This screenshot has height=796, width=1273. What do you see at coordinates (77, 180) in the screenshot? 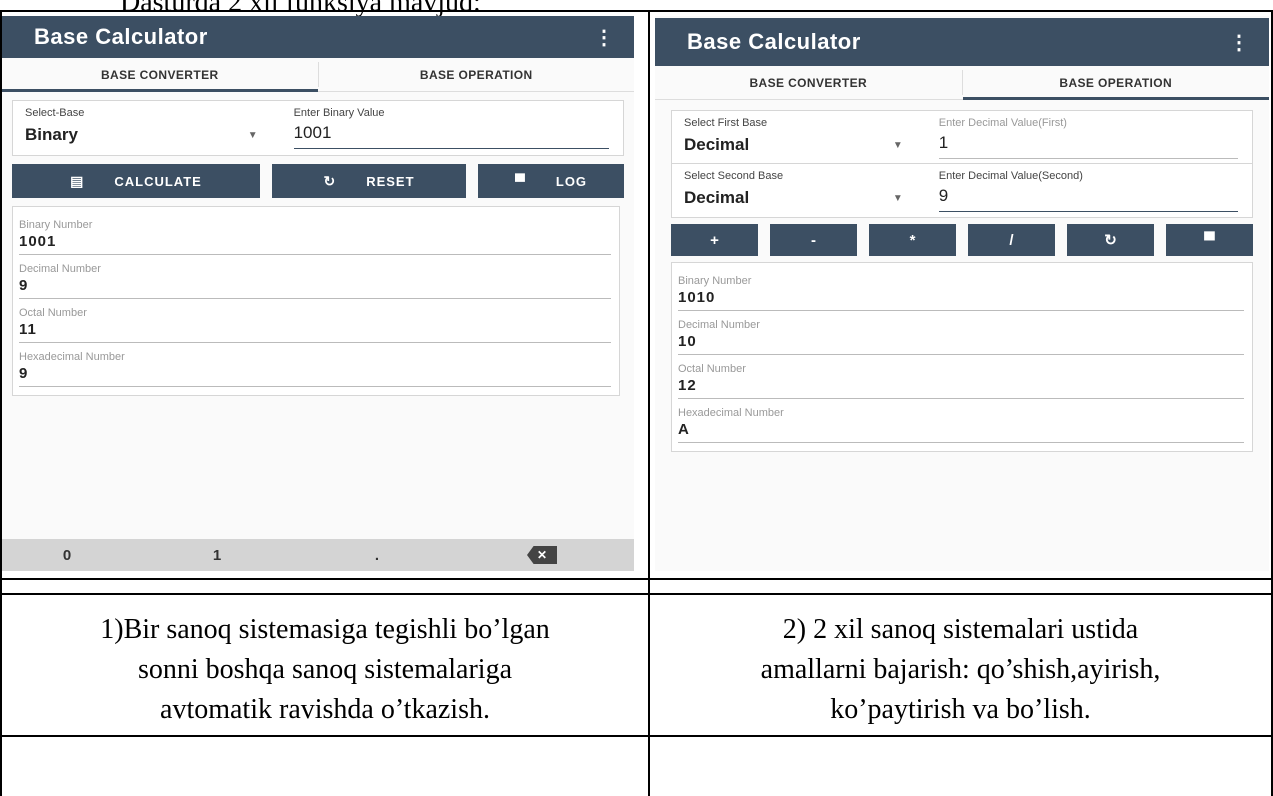
I see `calculator-icon: ▤` at bounding box center [77, 180].